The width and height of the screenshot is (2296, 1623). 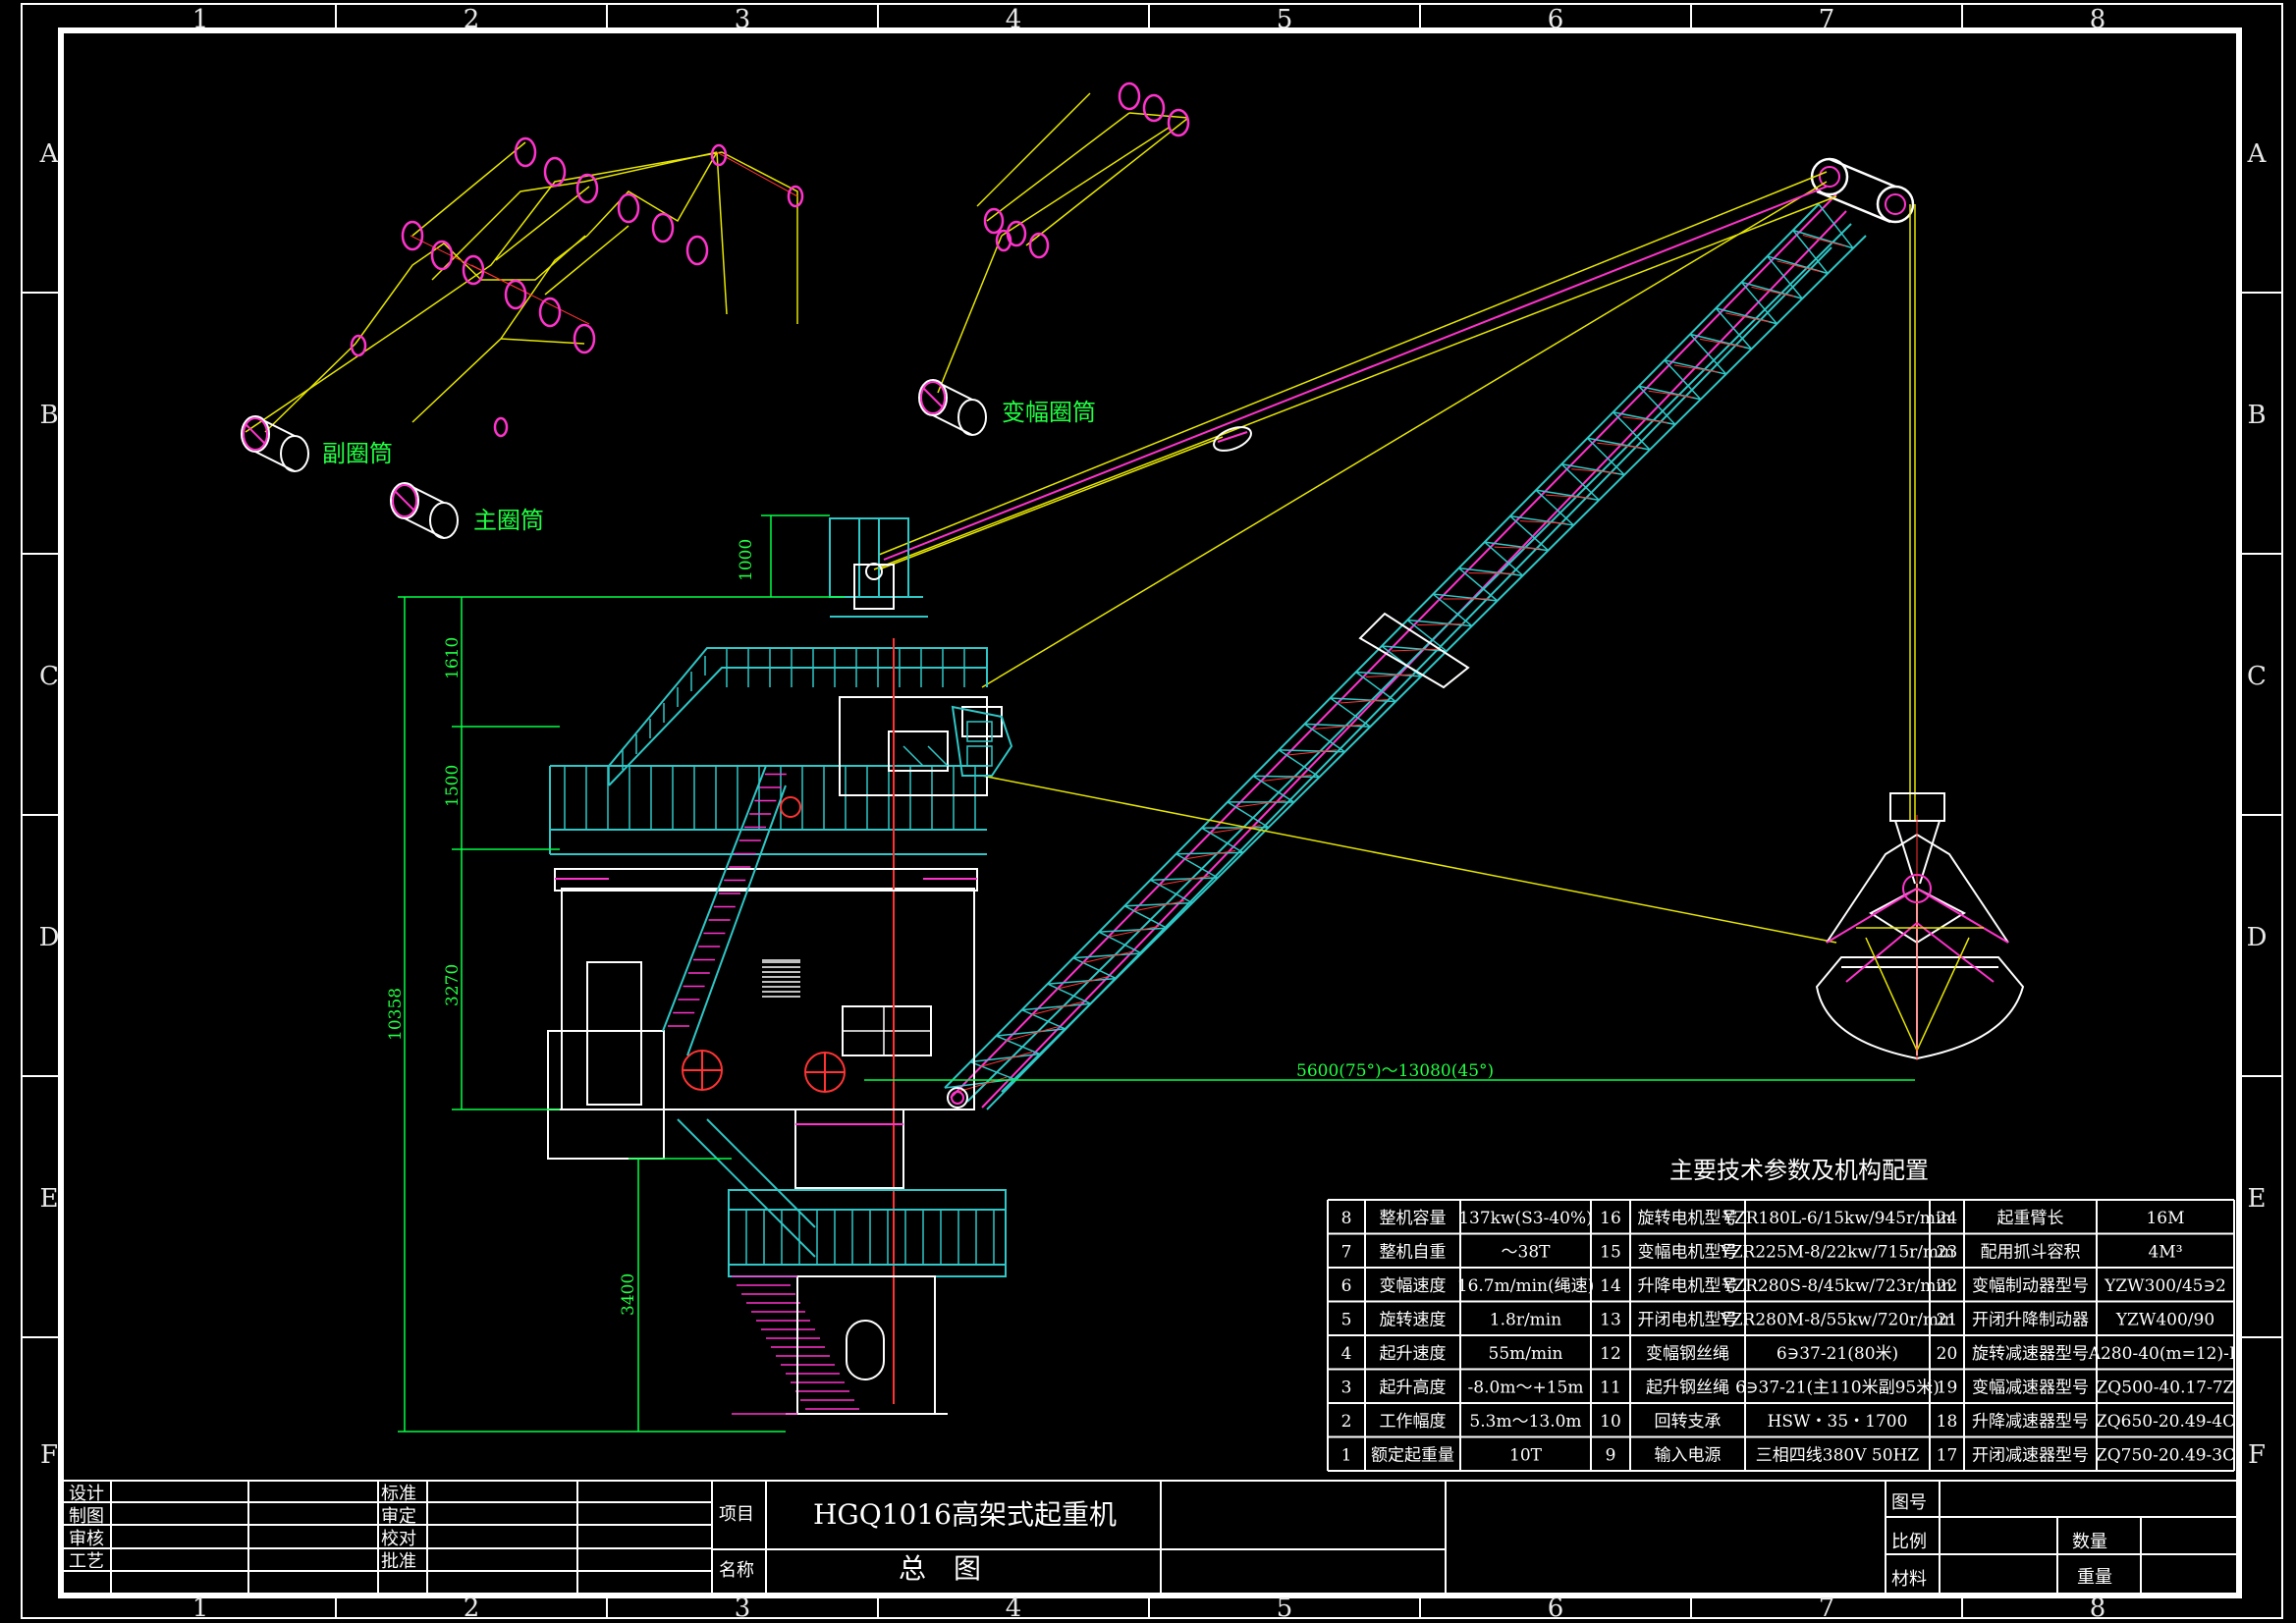 What do you see at coordinates (2098, 19) in the screenshot?
I see `grid-col-8: 8` at bounding box center [2098, 19].